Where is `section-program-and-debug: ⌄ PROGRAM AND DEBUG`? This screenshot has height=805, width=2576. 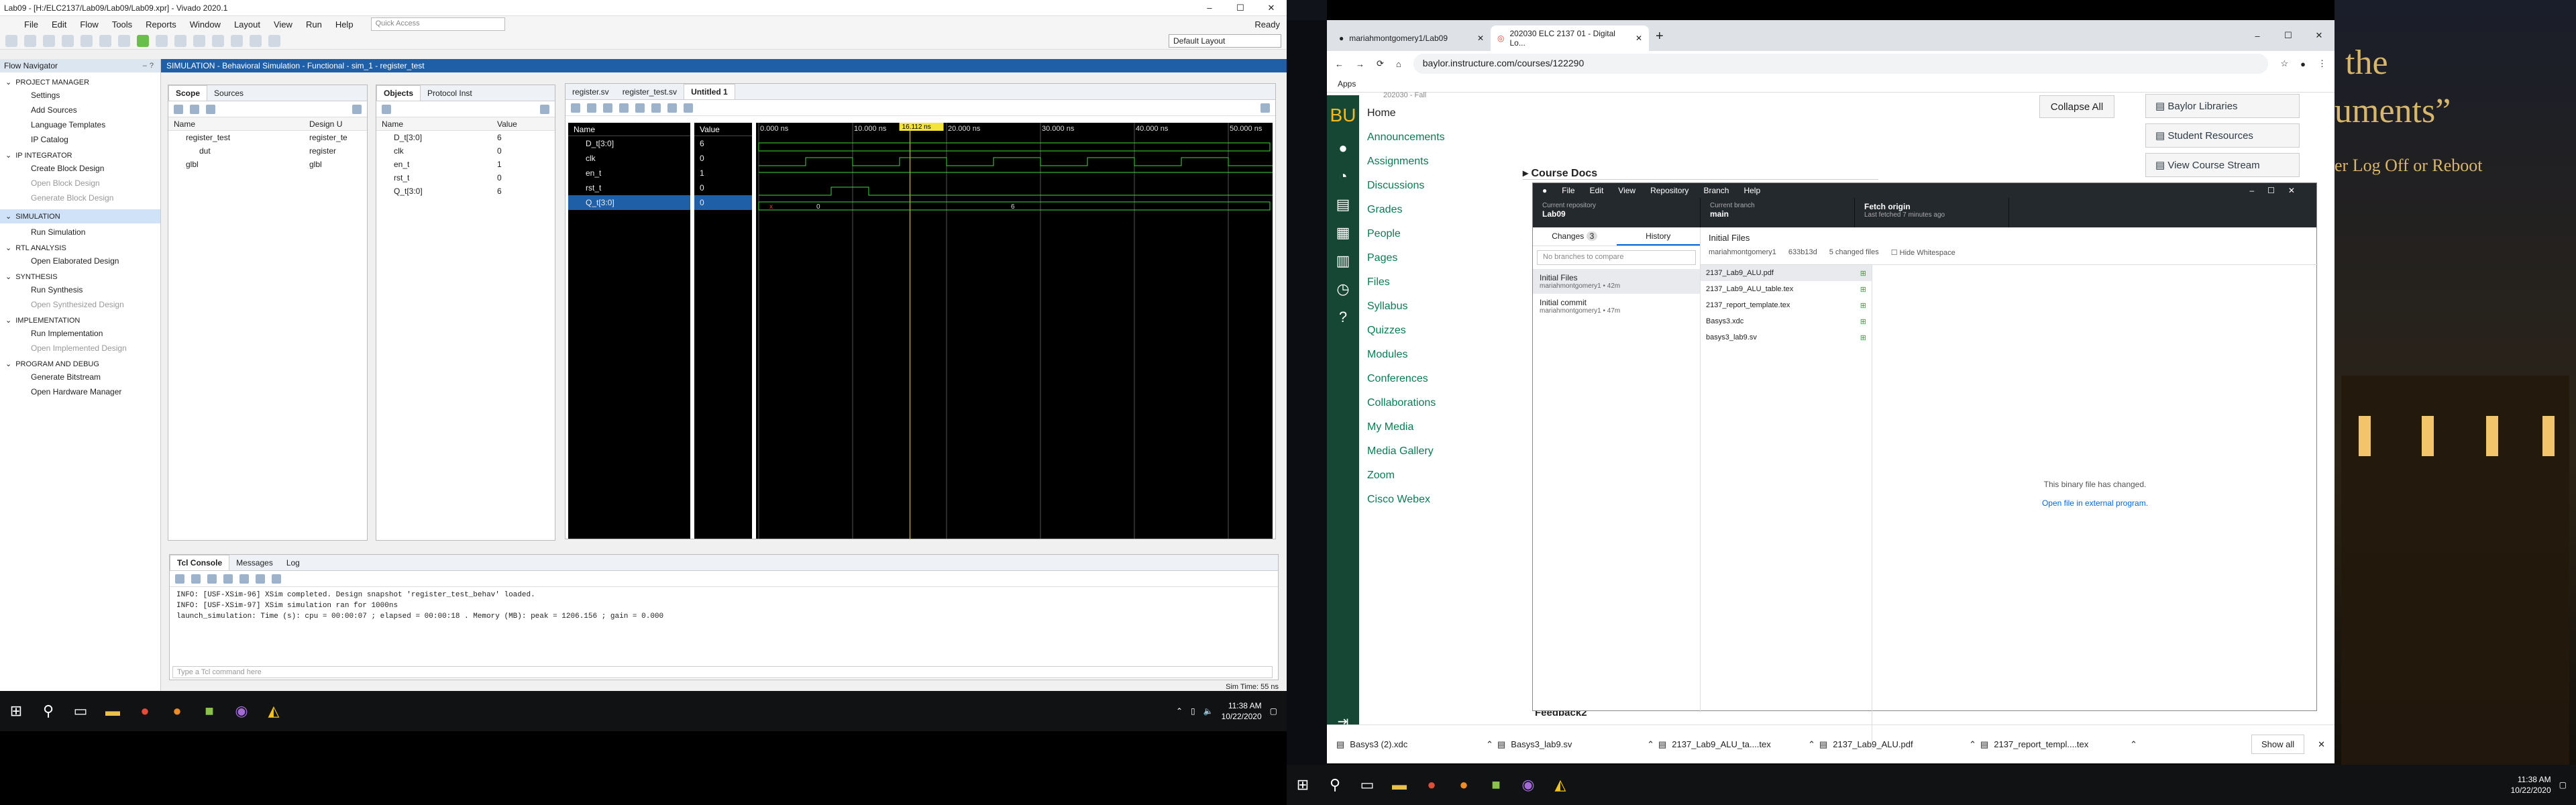 section-program-and-debug: ⌄ PROGRAM AND DEBUG is located at coordinates (80, 364).